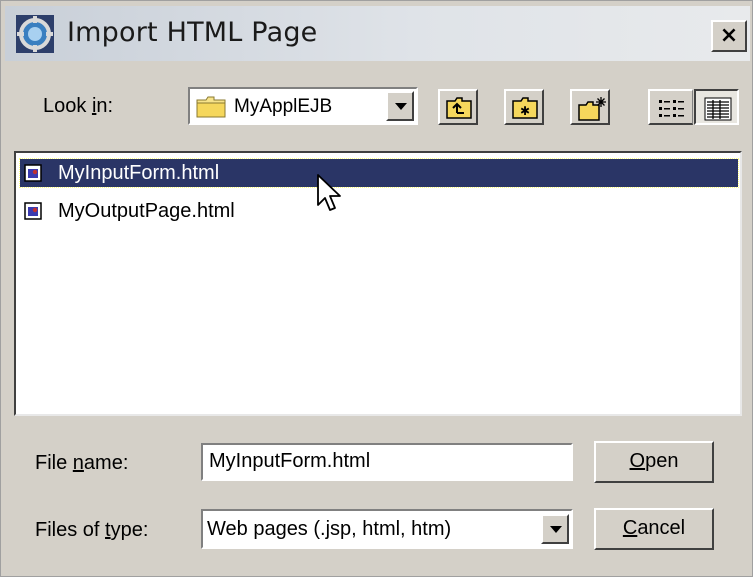 This screenshot has width=753, height=577. What do you see at coordinates (329, 192) in the screenshot?
I see `mouse-pointer-icon` at bounding box center [329, 192].